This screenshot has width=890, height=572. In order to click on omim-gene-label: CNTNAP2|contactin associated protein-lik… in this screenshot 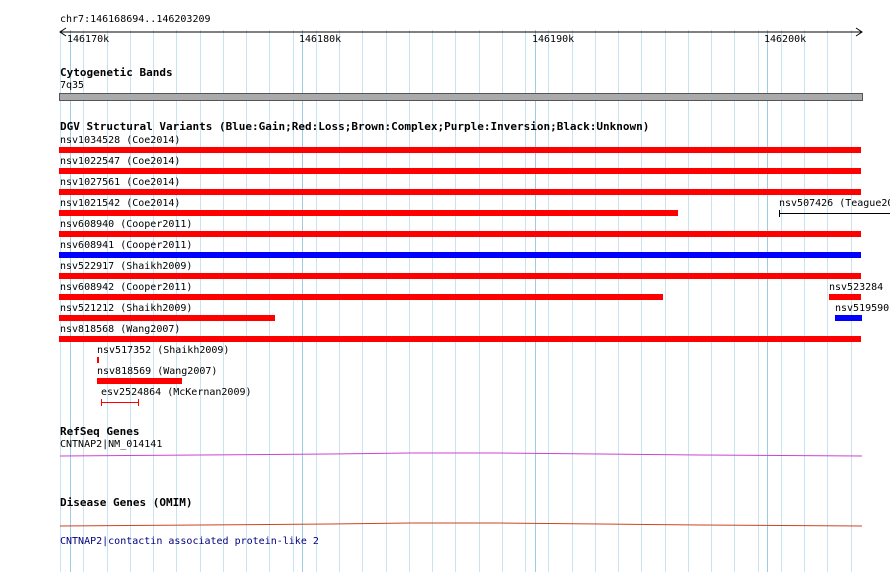, I will do `click(189, 542)`.